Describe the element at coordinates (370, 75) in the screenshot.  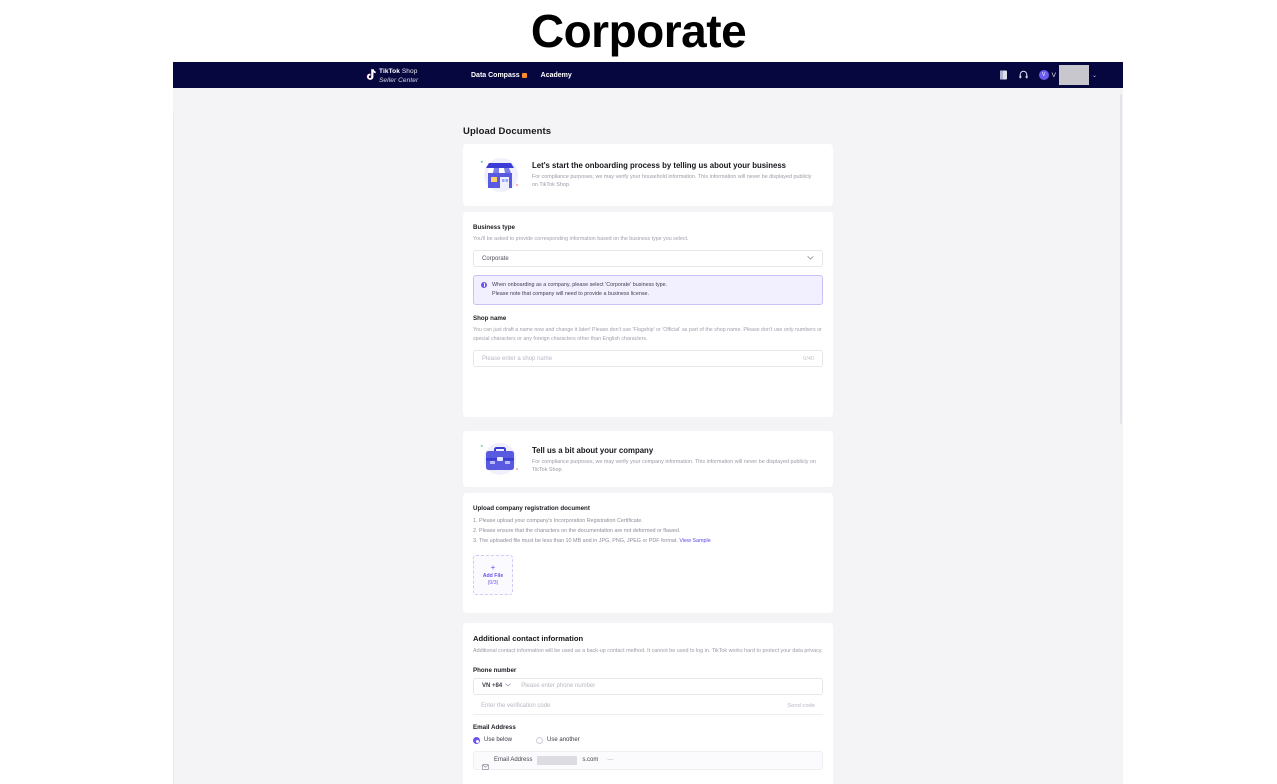
I see `tiktok-note-icon` at that location.